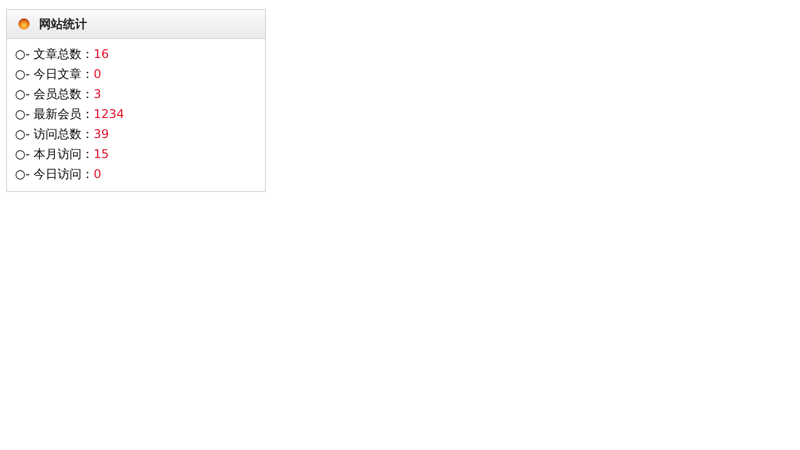 Image resolution: width=800 pixels, height=450 pixels. I want to click on stat-label: ○- 本月访问：, so click(54, 154).